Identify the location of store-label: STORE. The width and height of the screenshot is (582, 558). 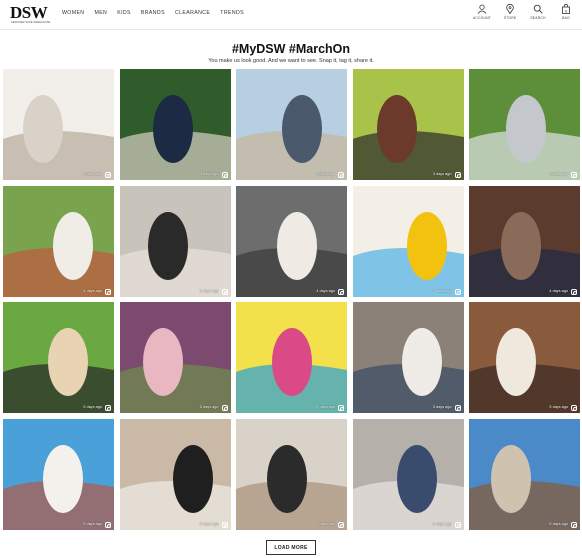
(510, 18).